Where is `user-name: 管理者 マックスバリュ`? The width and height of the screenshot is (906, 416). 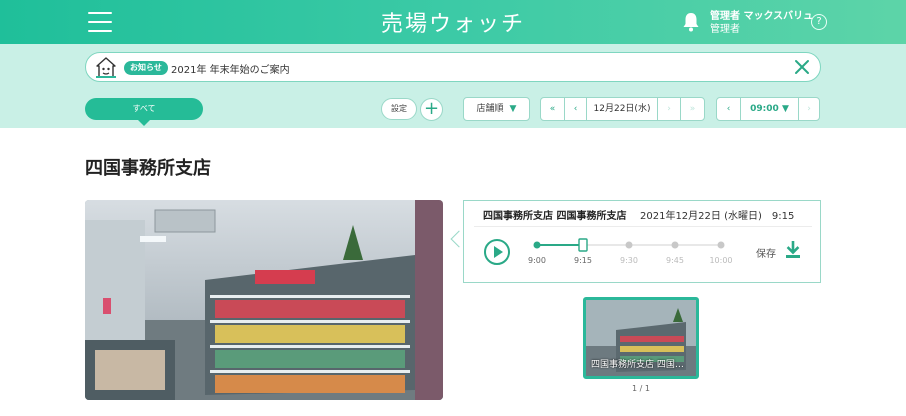 user-name: 管理者 マックスバリュ is located at coordinates (762, 16).